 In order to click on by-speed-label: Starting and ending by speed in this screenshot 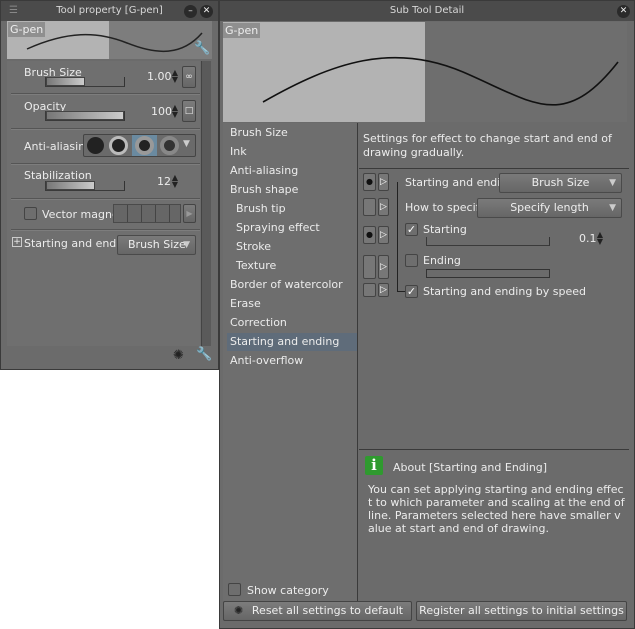, I will do `click(505, 291)`.